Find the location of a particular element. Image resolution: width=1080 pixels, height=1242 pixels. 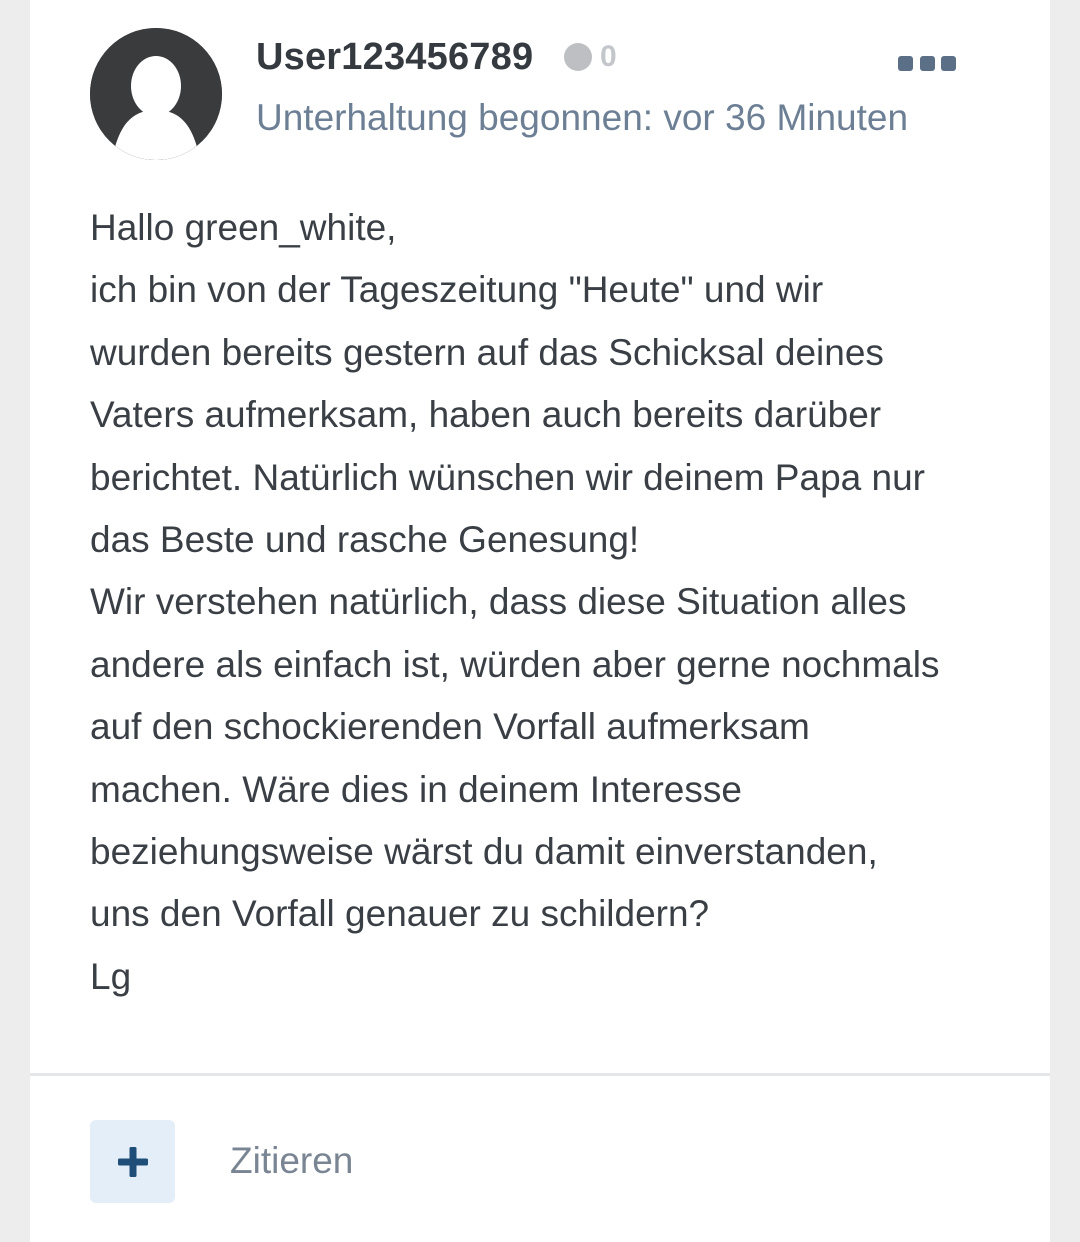

divider is located at coordinates (540, 1074).